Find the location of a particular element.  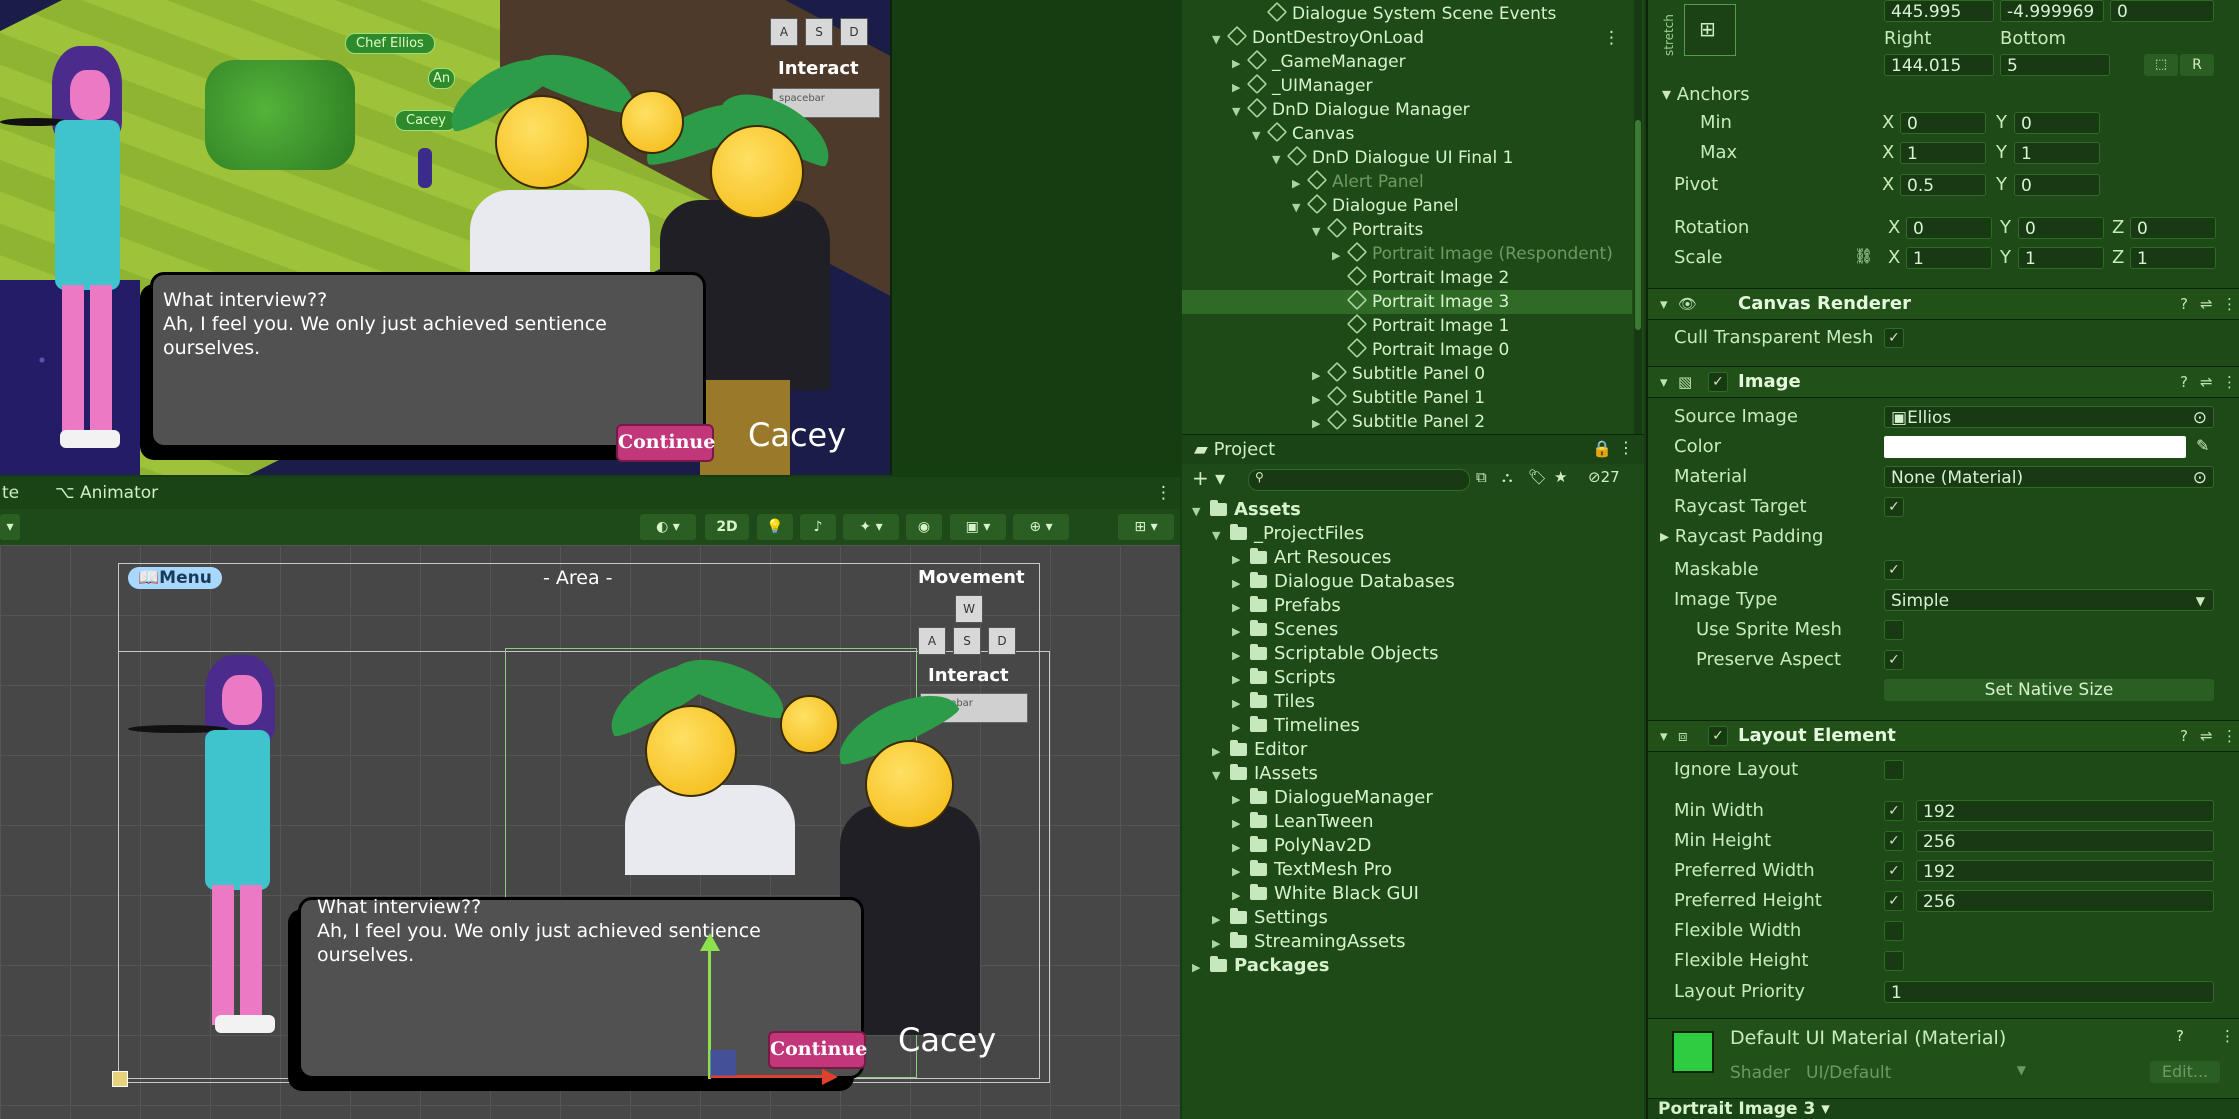

anchor-handle-icon is located at coordinates (120, 1079).